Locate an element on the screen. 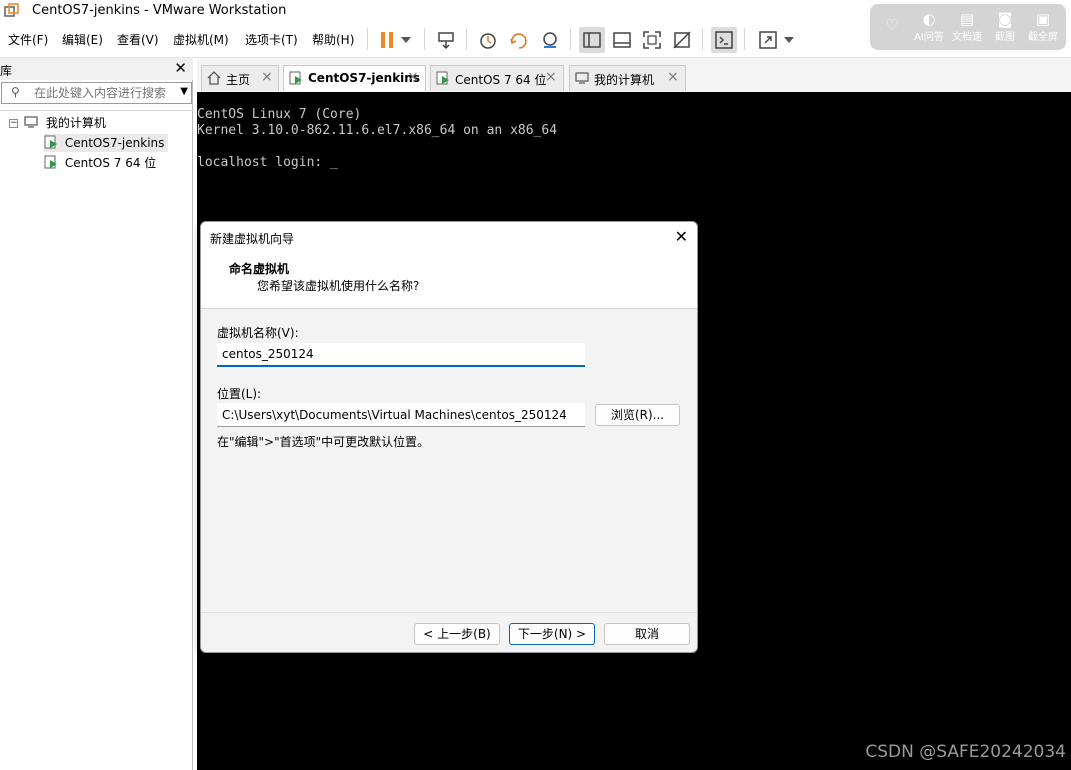  snapshot-manager-button is located at coordinates (550, 40).